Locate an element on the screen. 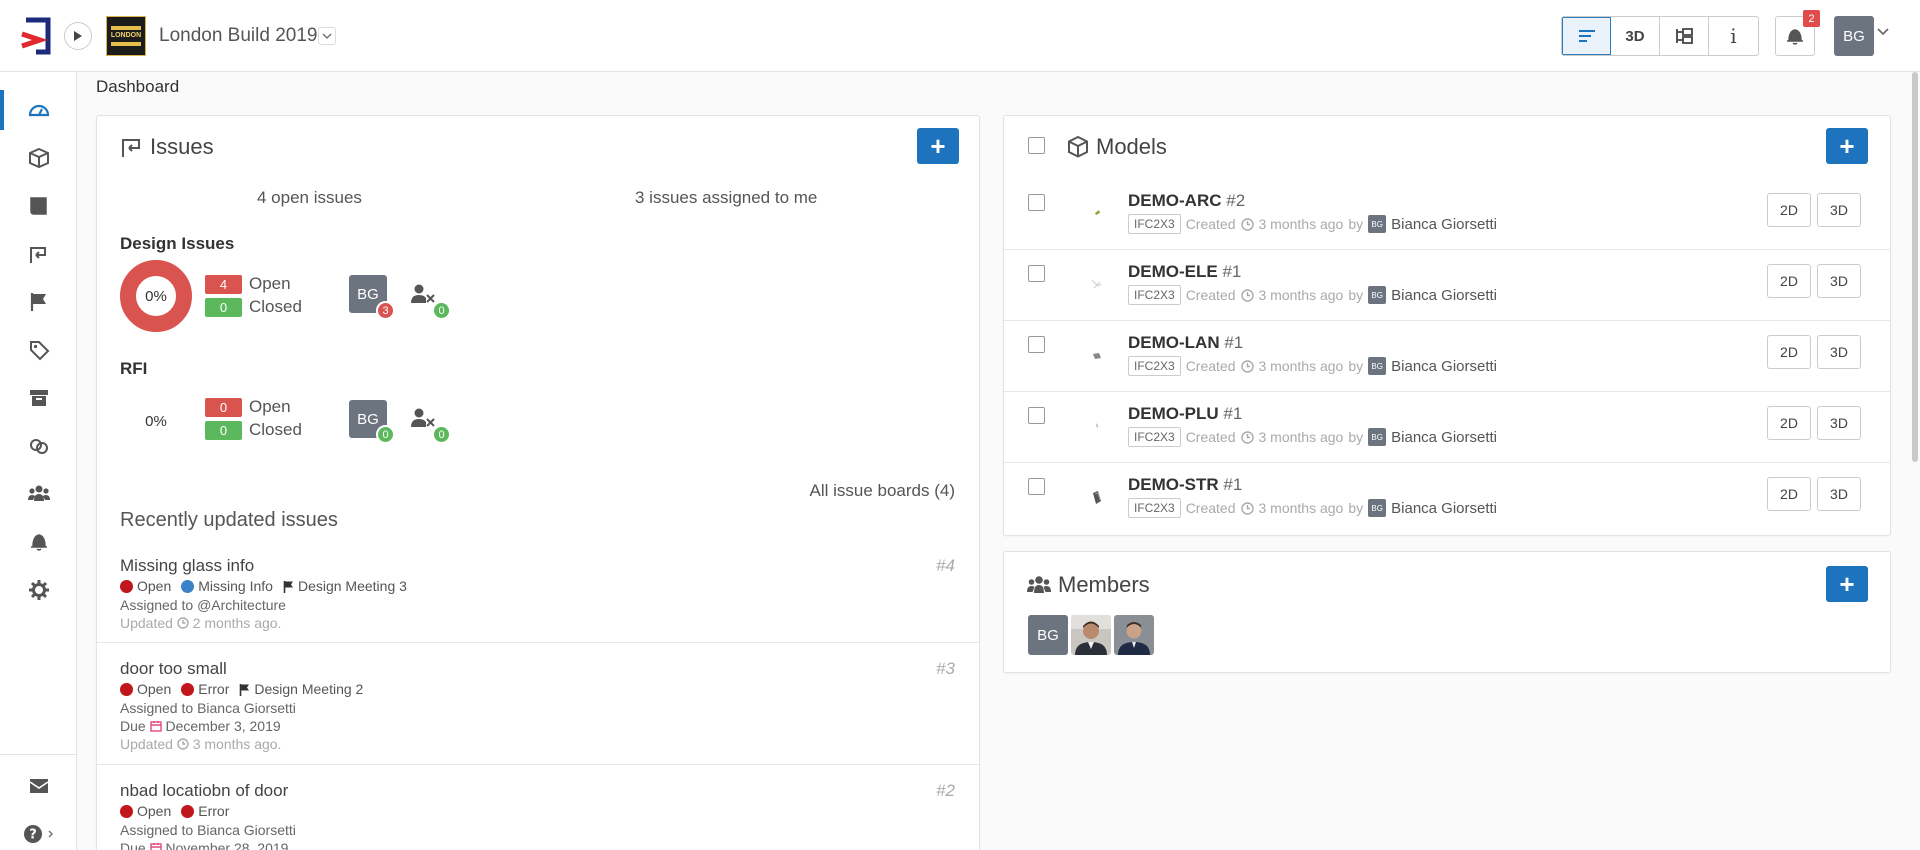  project-thumbnail: LONDON is located at coordinates (126, 36).